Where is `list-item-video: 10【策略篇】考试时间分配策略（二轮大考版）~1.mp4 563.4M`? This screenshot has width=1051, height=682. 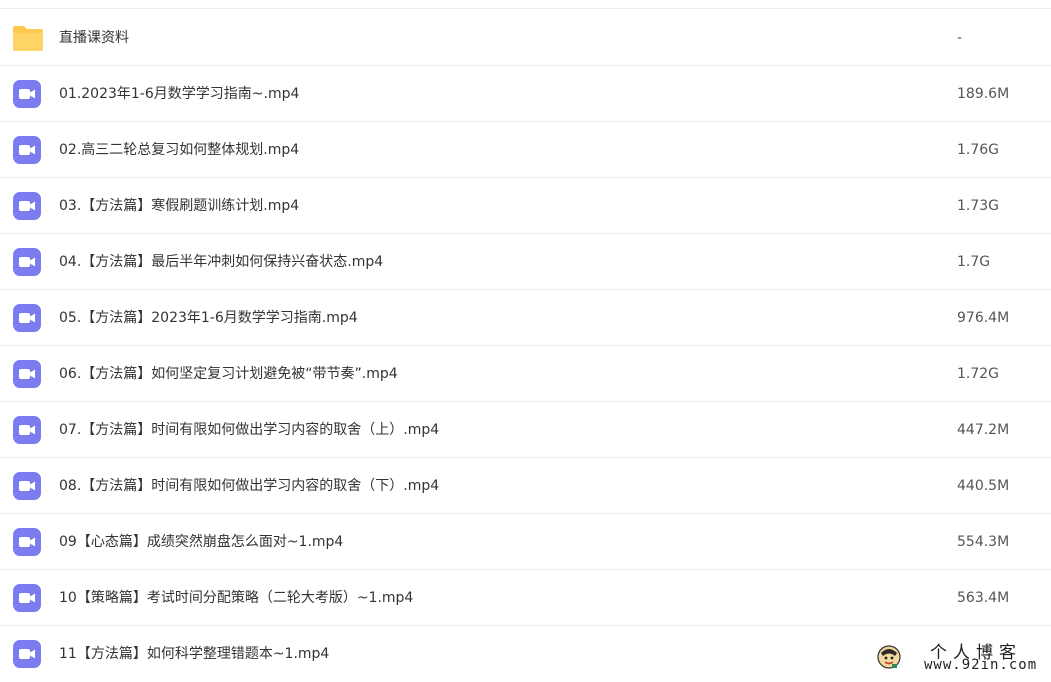
list-item-video: 10【策略篇】考试时间分配策略（二轮大考版）~1.mp4 563.4M is located at coordinates (525, 598).